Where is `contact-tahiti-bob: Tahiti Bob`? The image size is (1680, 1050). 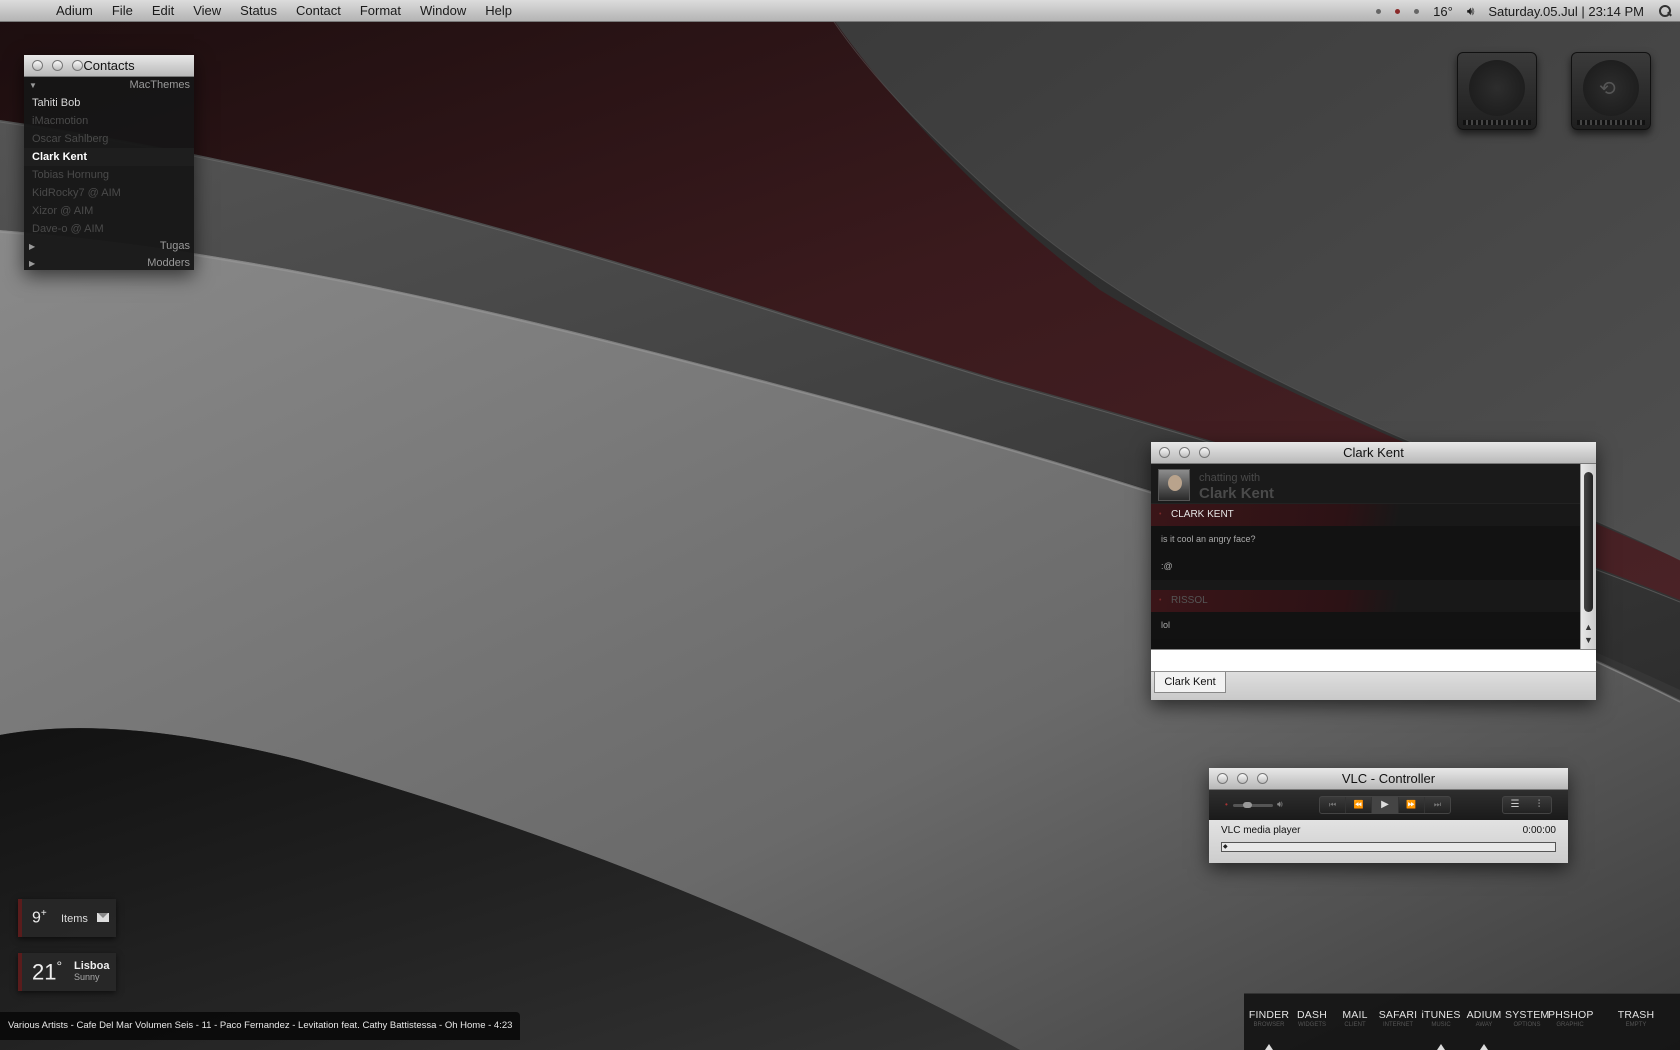 contact-tahiti-bob: Tahiti Bob is located at coordinates (109, 103).